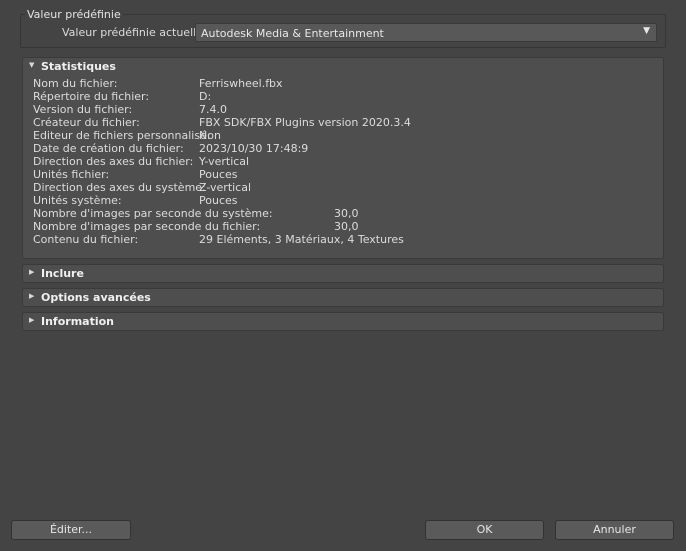 This screenshot has height=551, width=686. I want to click on stat-label: Direction des axes du fichier:, so click(113, 161).